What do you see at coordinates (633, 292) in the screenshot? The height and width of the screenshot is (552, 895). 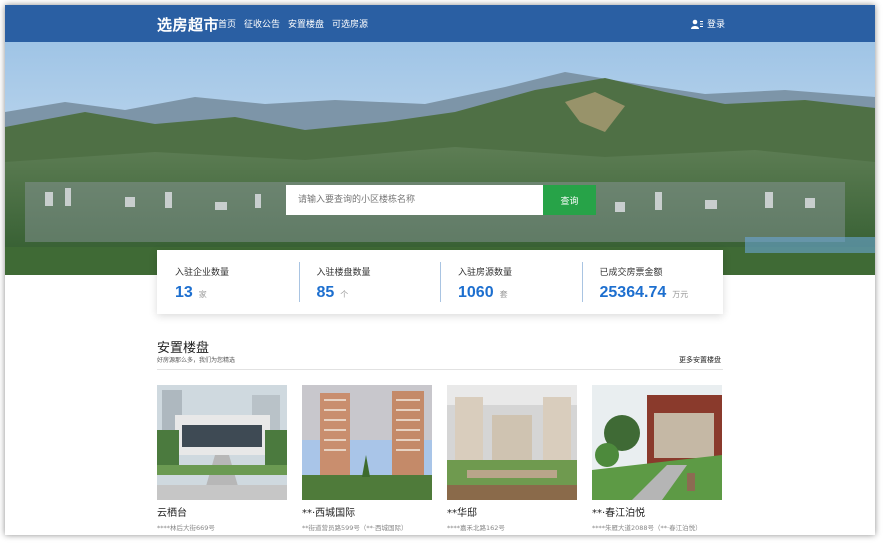 I see `stat-number: 25364.74` at bounding box center [633, 292].